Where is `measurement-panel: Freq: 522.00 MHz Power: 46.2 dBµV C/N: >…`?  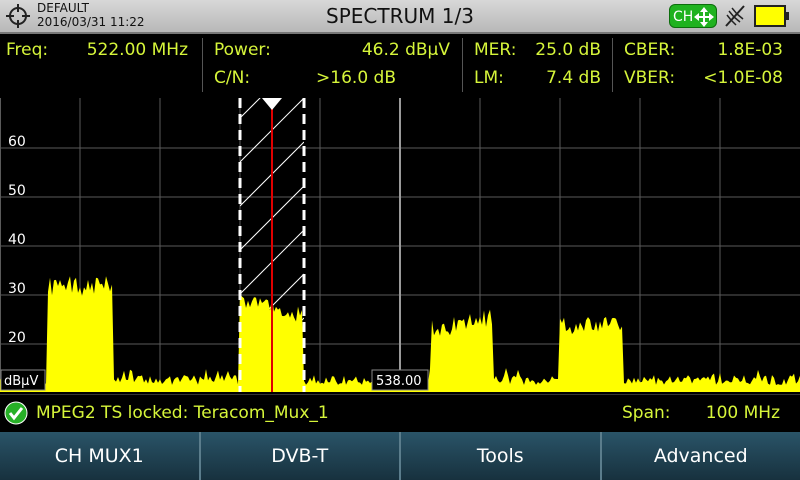 measurement-panel: Freq: 522.00 MHz Power: 46.2 dBµV C/N: >… is located at coordinates (400, 65).